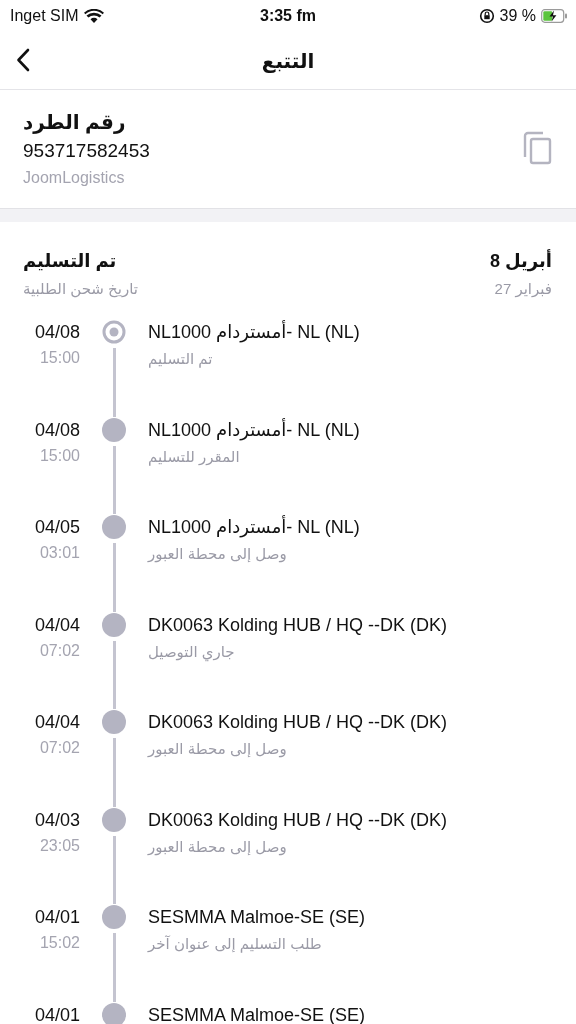  What do you see at coordinates (288, 16) in the screenshot?
I see `clock: 3:35 fm` at bounding box center [288, 16].